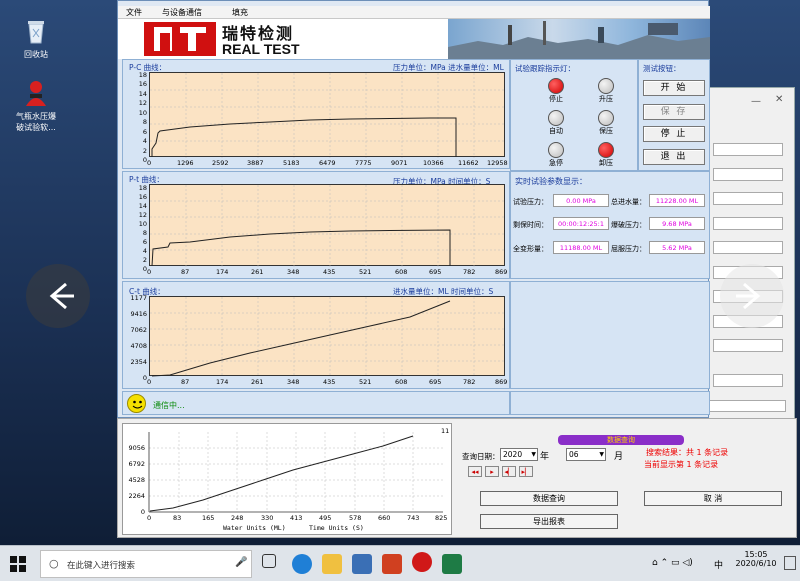 This screenshot has width=800, height=581. I want to click on param-value-total-water: 11228.00 ML, so click(677, 200).